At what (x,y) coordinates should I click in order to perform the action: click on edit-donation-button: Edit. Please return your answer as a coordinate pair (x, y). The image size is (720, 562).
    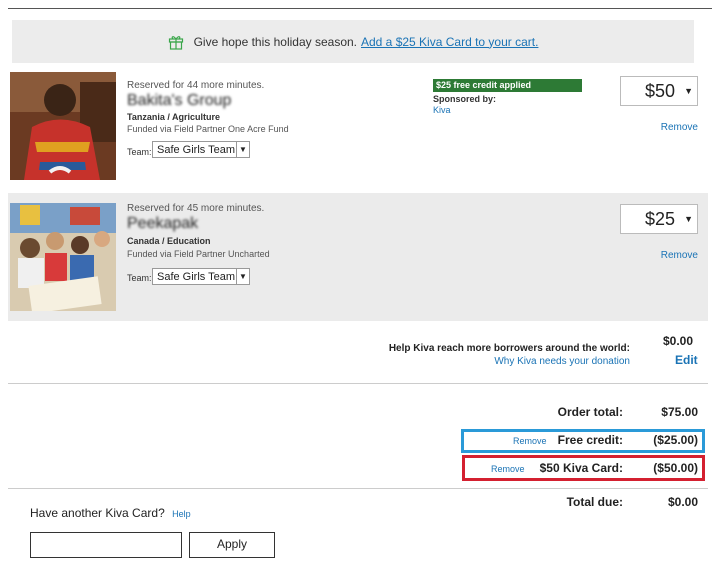
    Looking at the image, I should click on (686, 360).